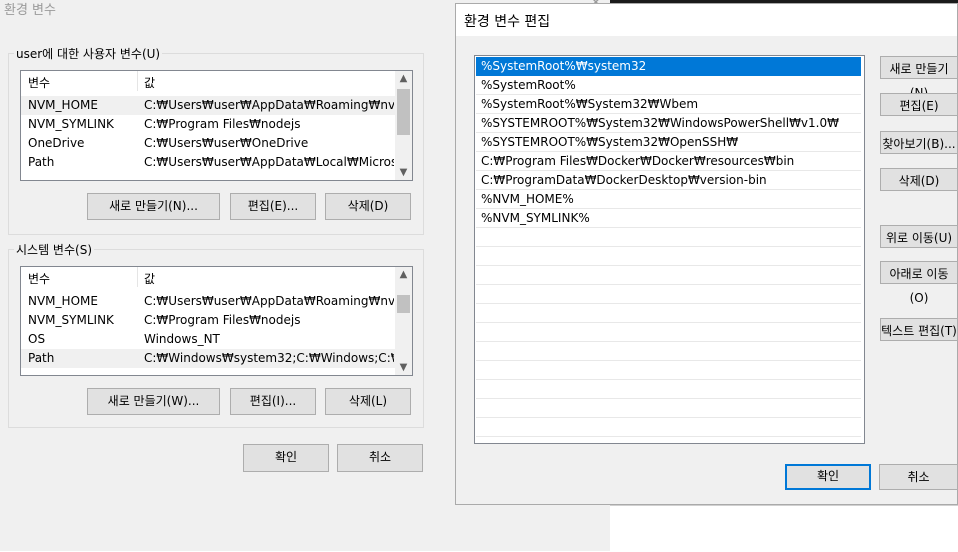  Describe the element at coordinates (368, 401) in the screenshot. I see `system-delete-button: 삭제(L)` at that location.